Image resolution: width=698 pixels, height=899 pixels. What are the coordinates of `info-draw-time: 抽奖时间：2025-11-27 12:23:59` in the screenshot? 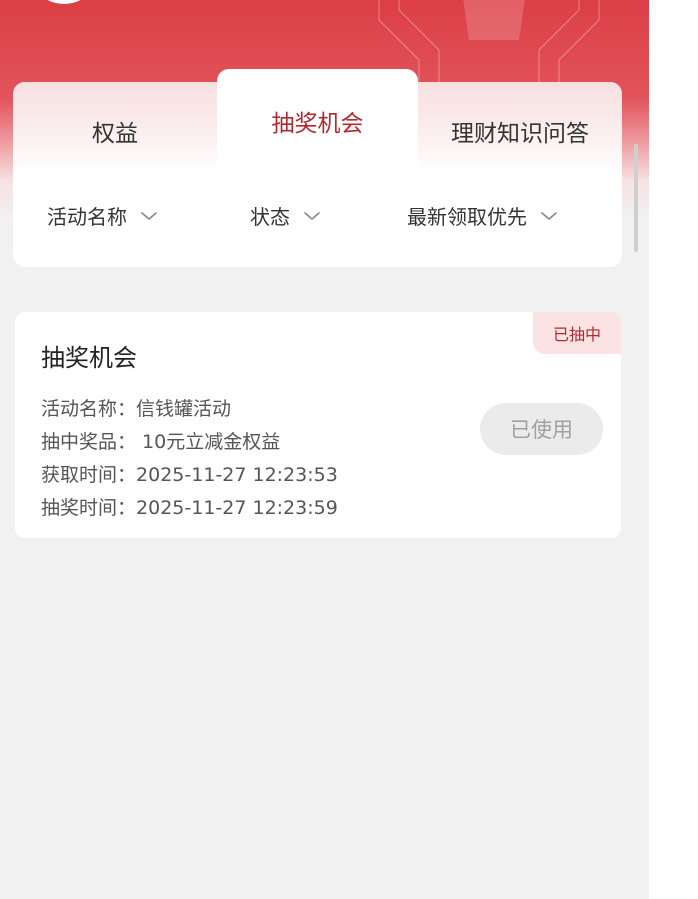 It's located at (189, 506).